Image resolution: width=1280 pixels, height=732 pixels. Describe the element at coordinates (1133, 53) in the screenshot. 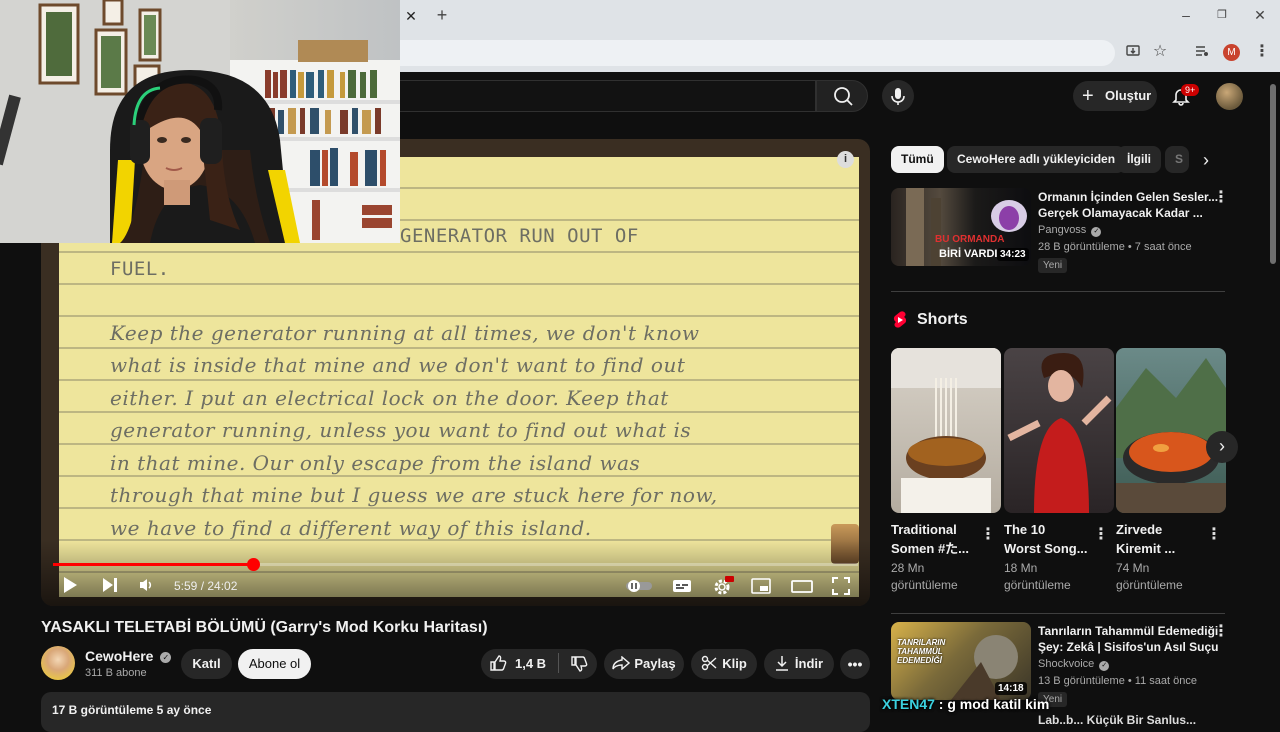

I see `install-app-icon` at that location.